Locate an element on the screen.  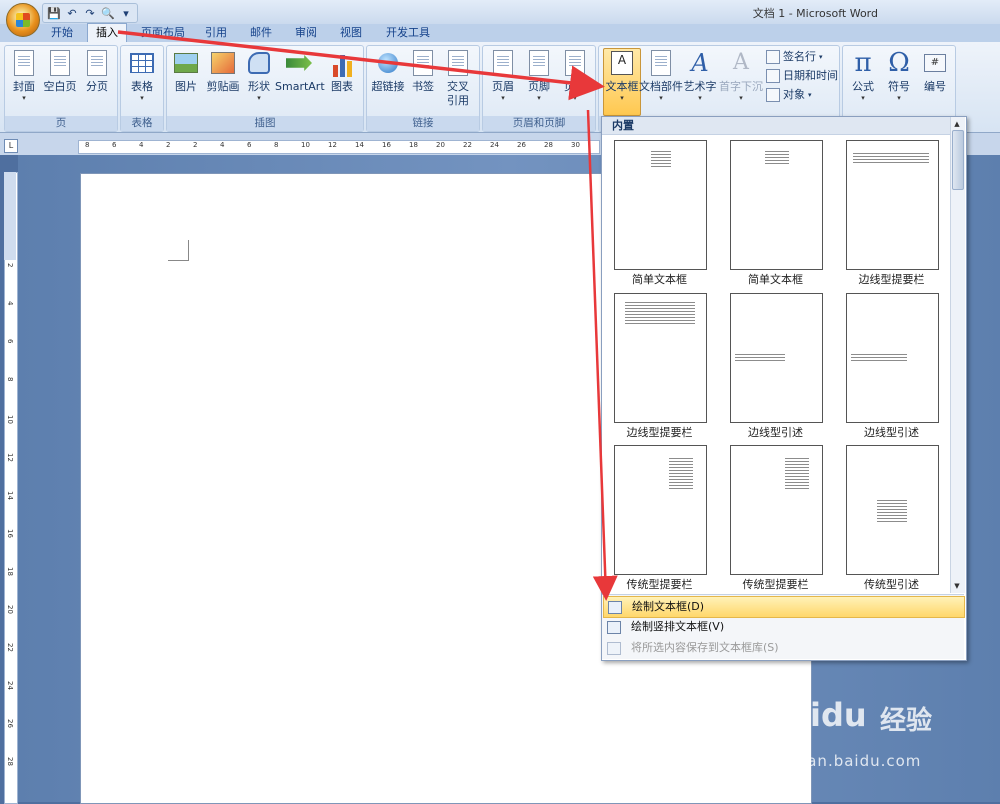
ruler-tick-label: 14 is located at coordinates (10, 495).